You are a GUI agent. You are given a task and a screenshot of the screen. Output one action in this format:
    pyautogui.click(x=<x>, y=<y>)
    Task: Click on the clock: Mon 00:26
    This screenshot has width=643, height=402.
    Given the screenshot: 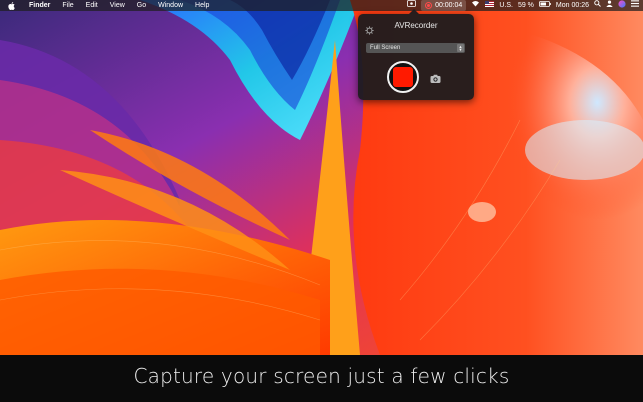 What is the action you would take?
    pyautogui.click(x=572, y=5)
    